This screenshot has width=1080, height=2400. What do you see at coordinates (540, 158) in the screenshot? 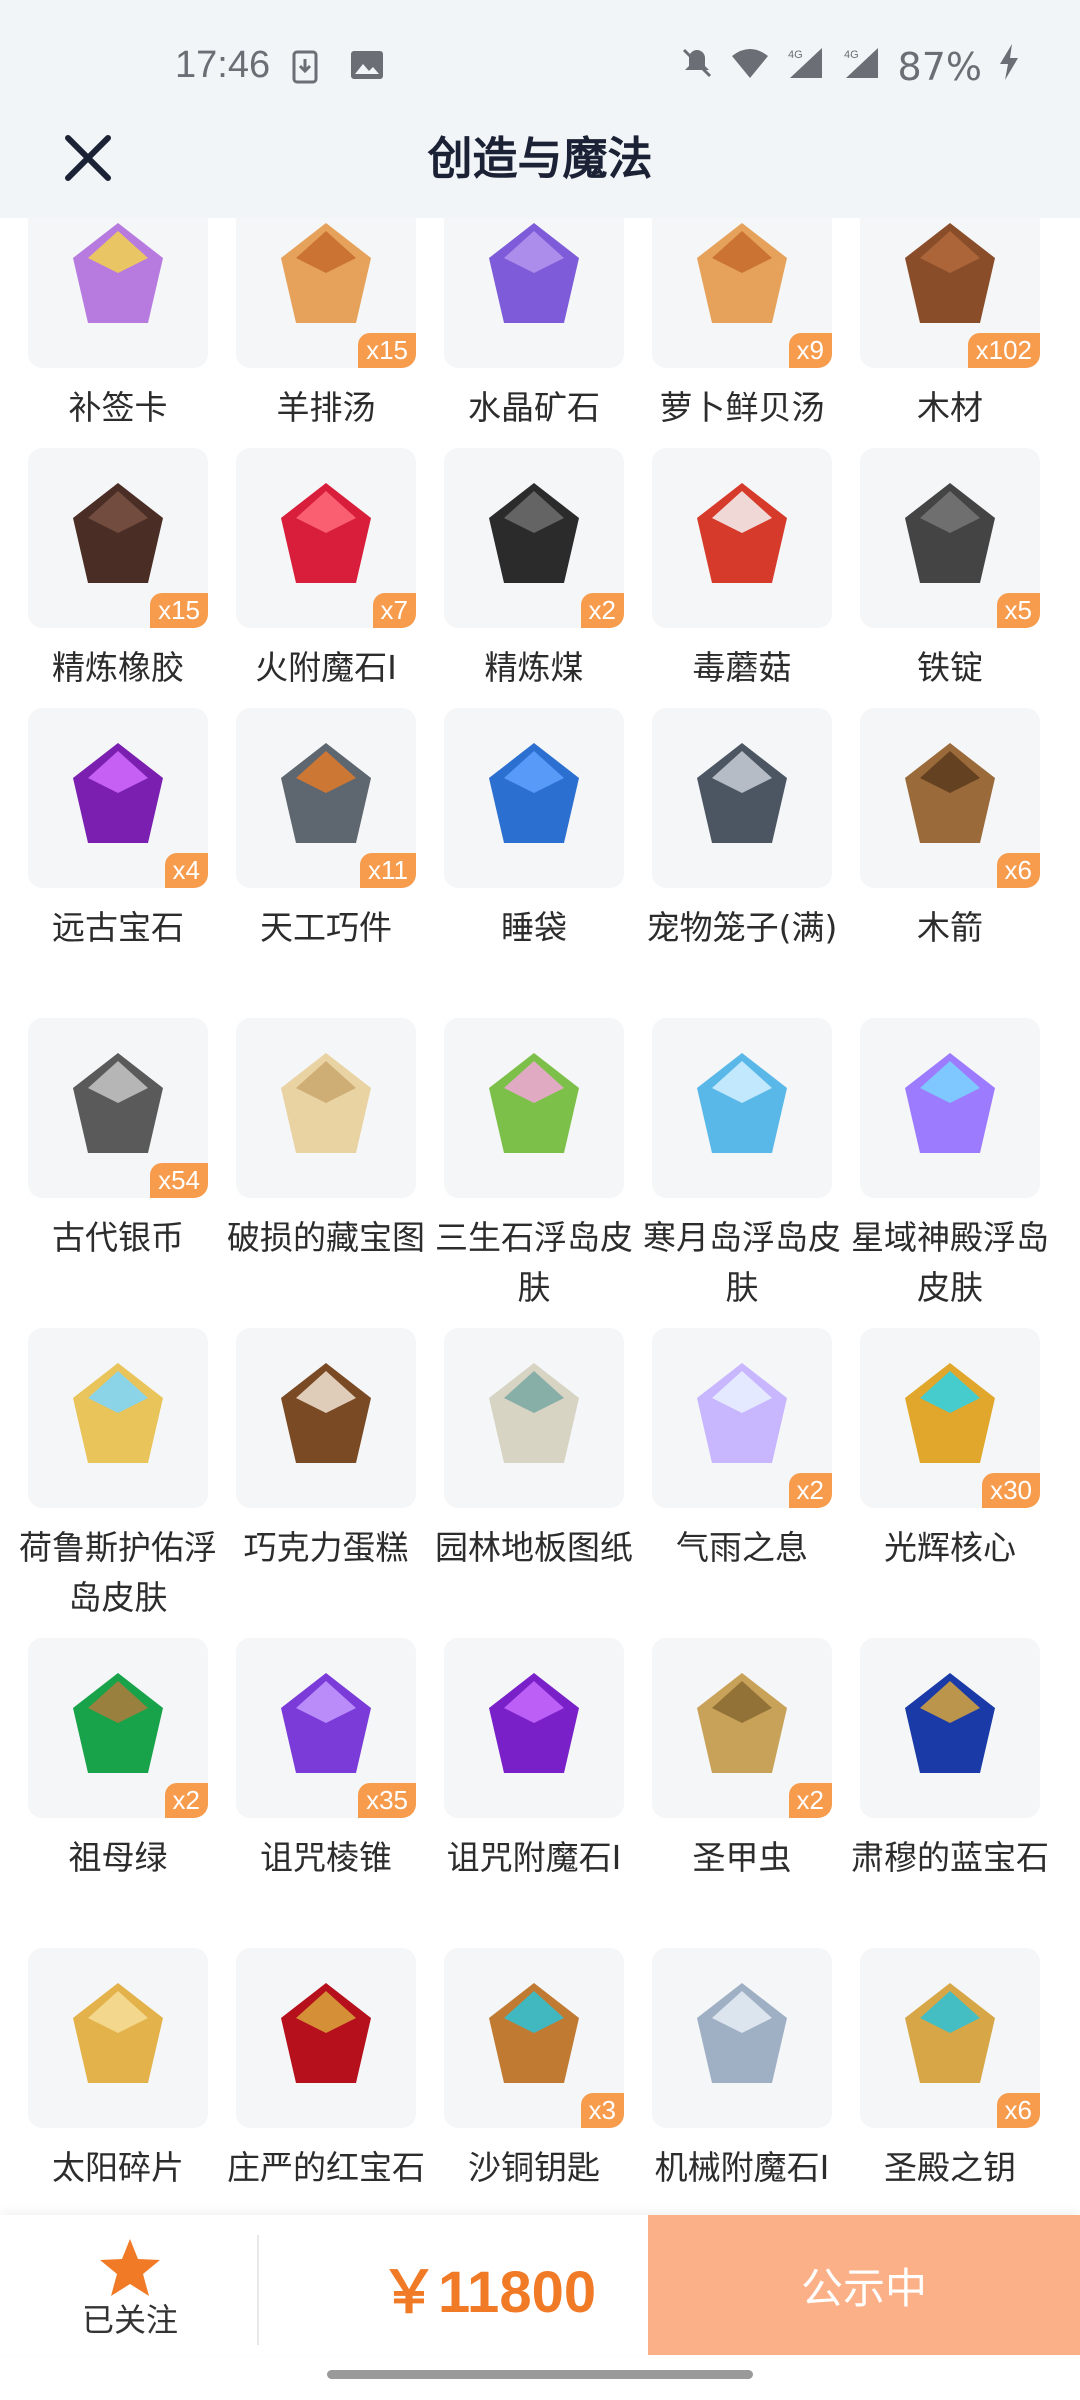
I see `page-title: 创造与魔法` at bounding box center [540, 158].